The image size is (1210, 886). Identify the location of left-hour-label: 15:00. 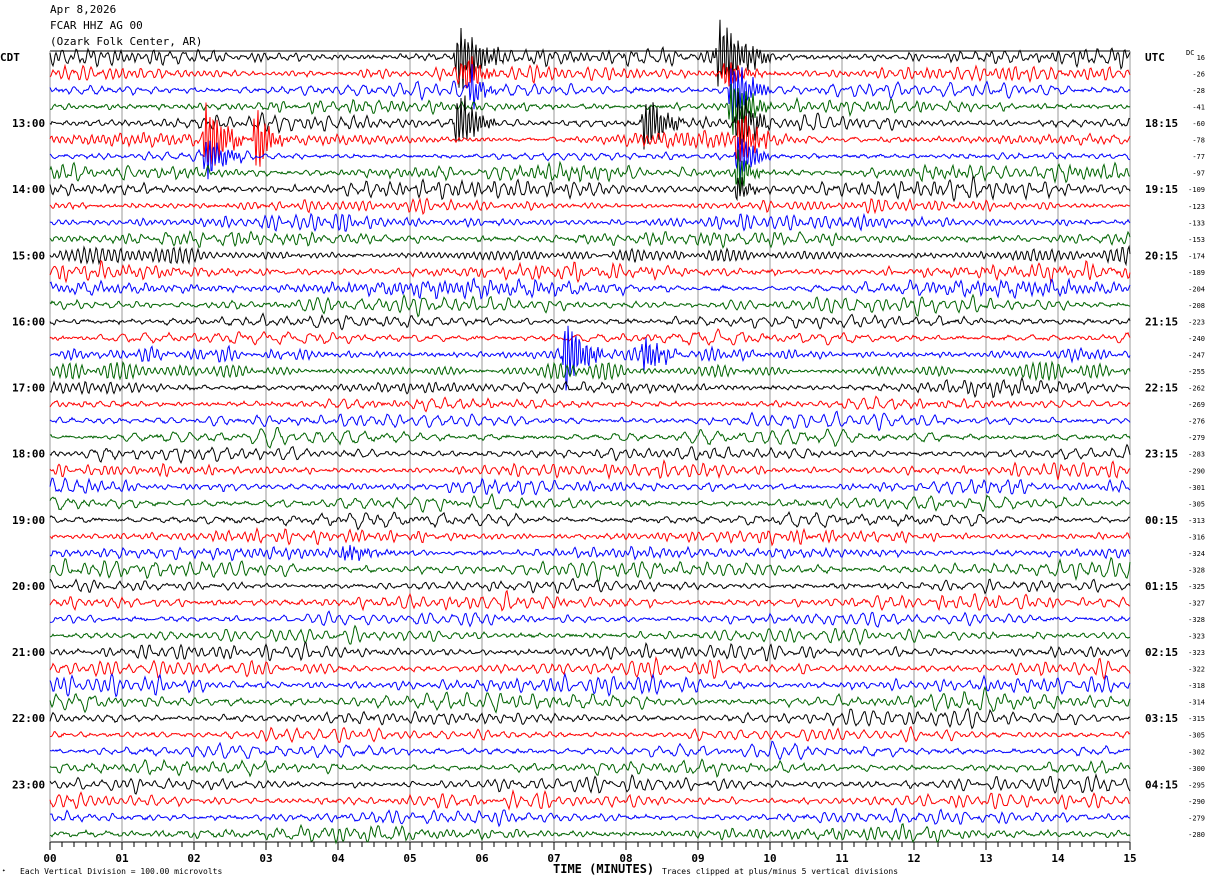
(28, 255).